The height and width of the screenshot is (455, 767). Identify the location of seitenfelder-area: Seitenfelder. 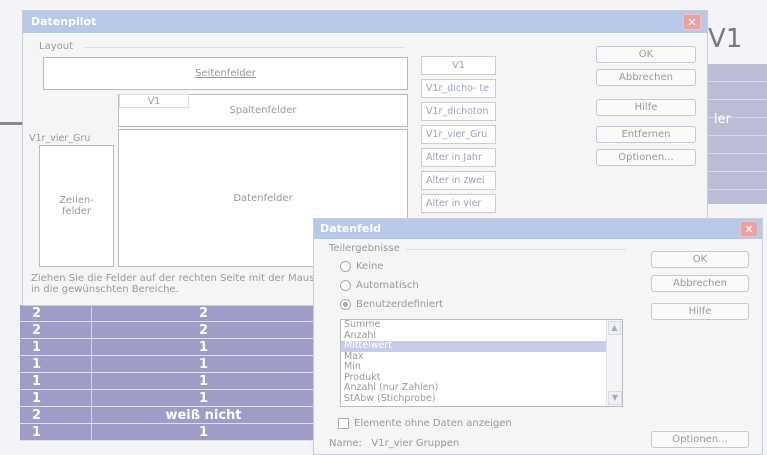
(225, 73).